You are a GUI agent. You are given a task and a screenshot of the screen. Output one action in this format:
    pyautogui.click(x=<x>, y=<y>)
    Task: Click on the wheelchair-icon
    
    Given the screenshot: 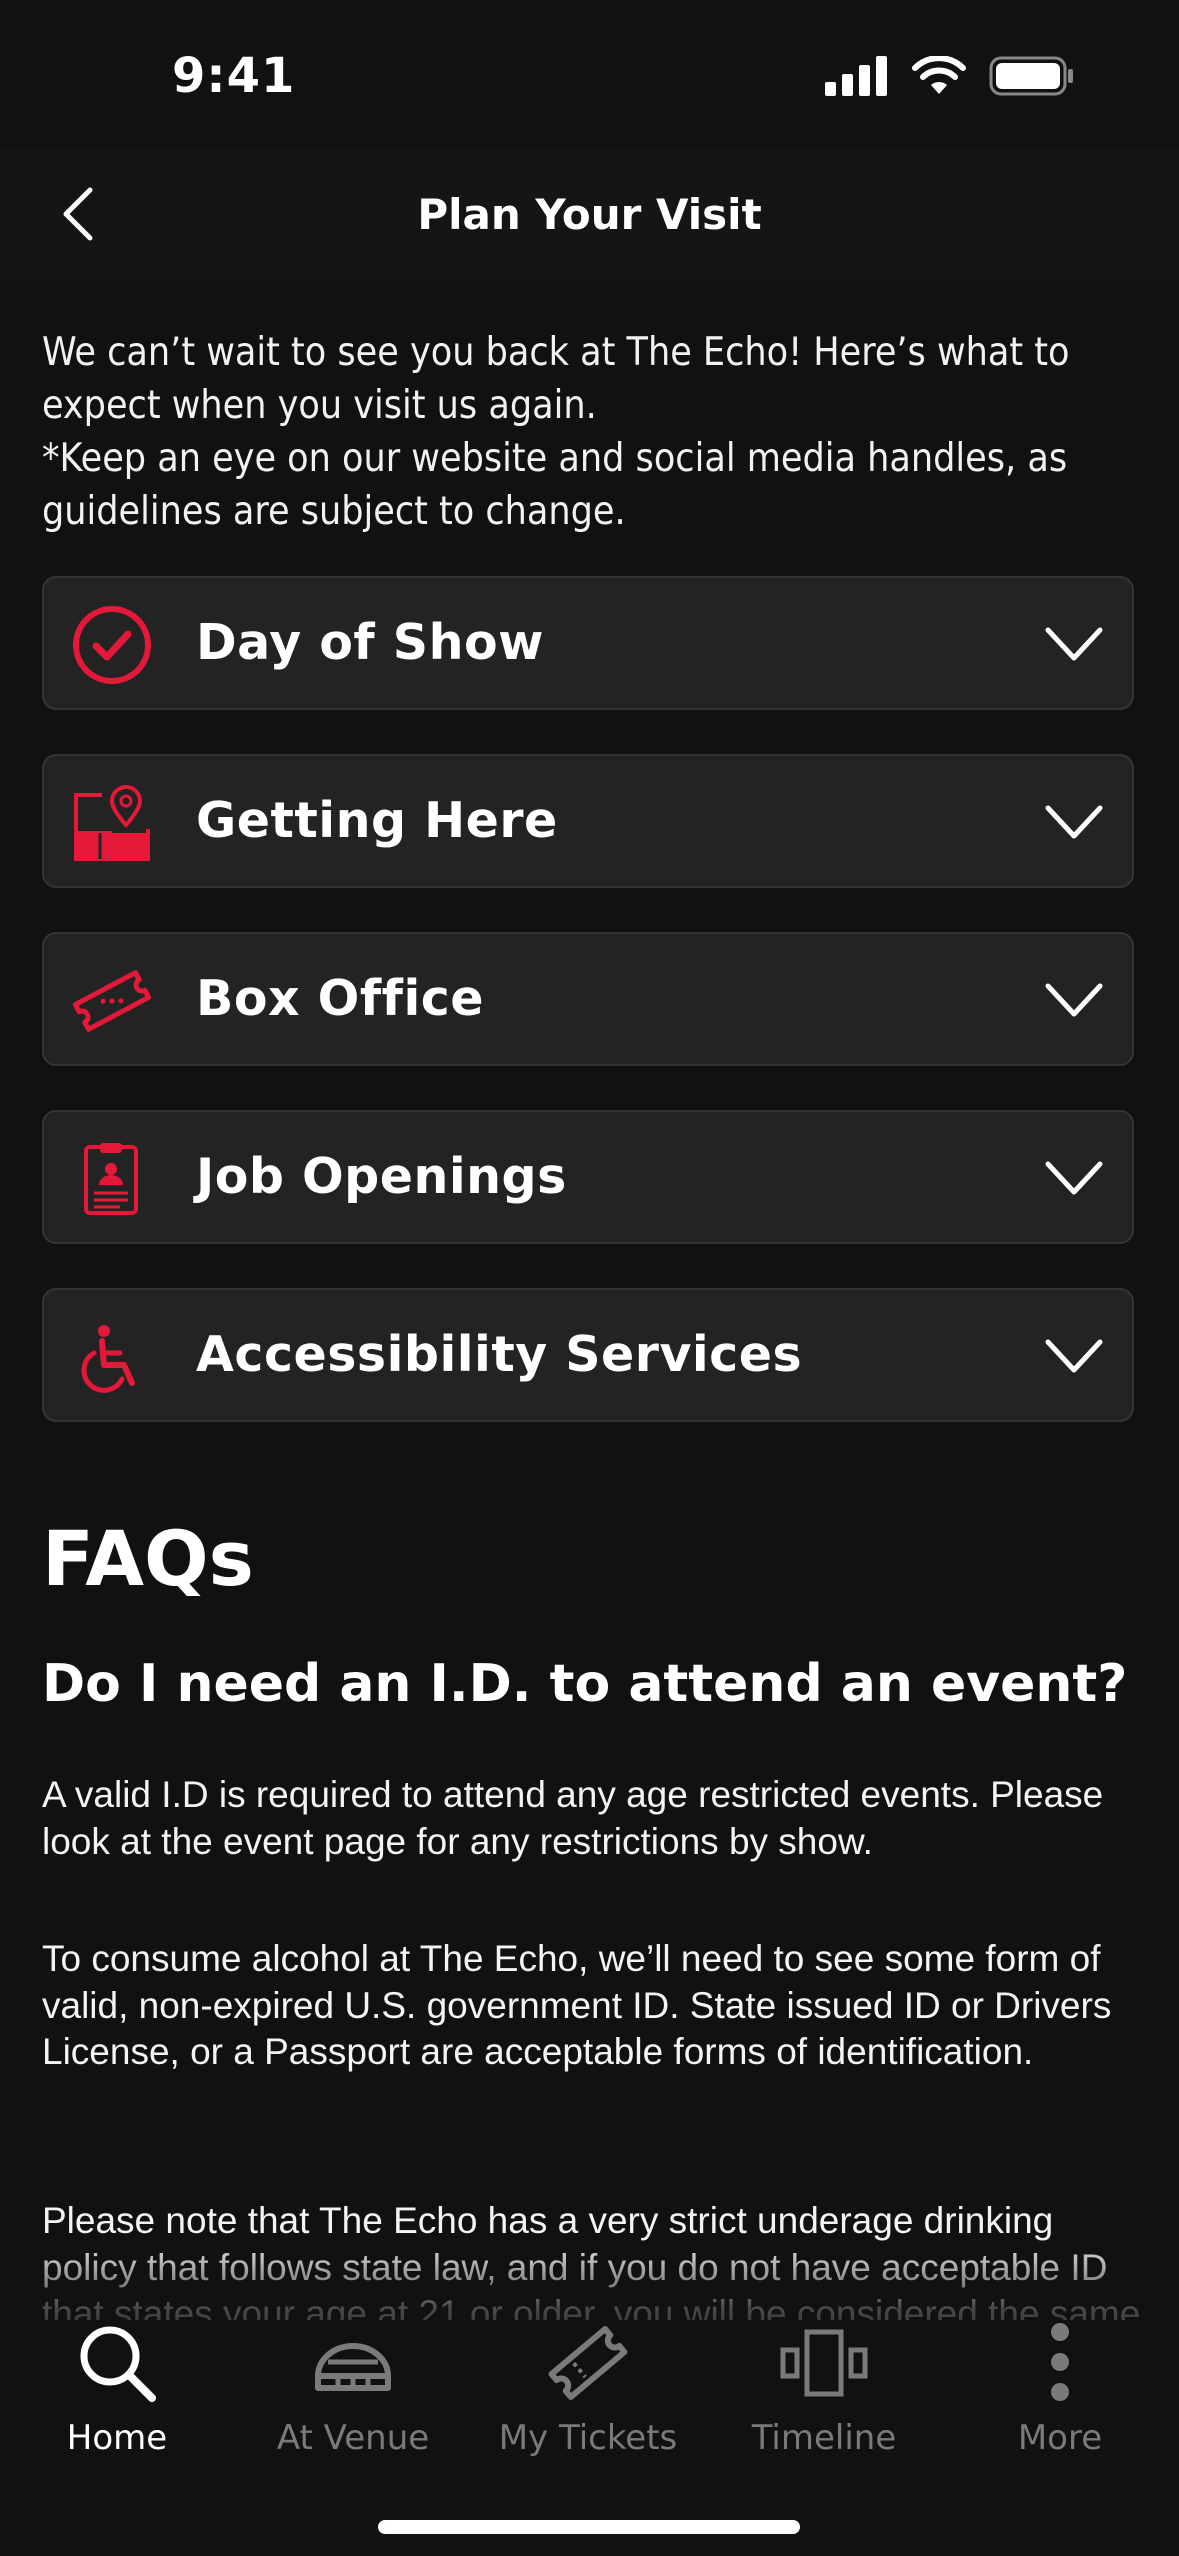 What is the action you would take?
    pyautogui.click(x=108, y=1359)
    